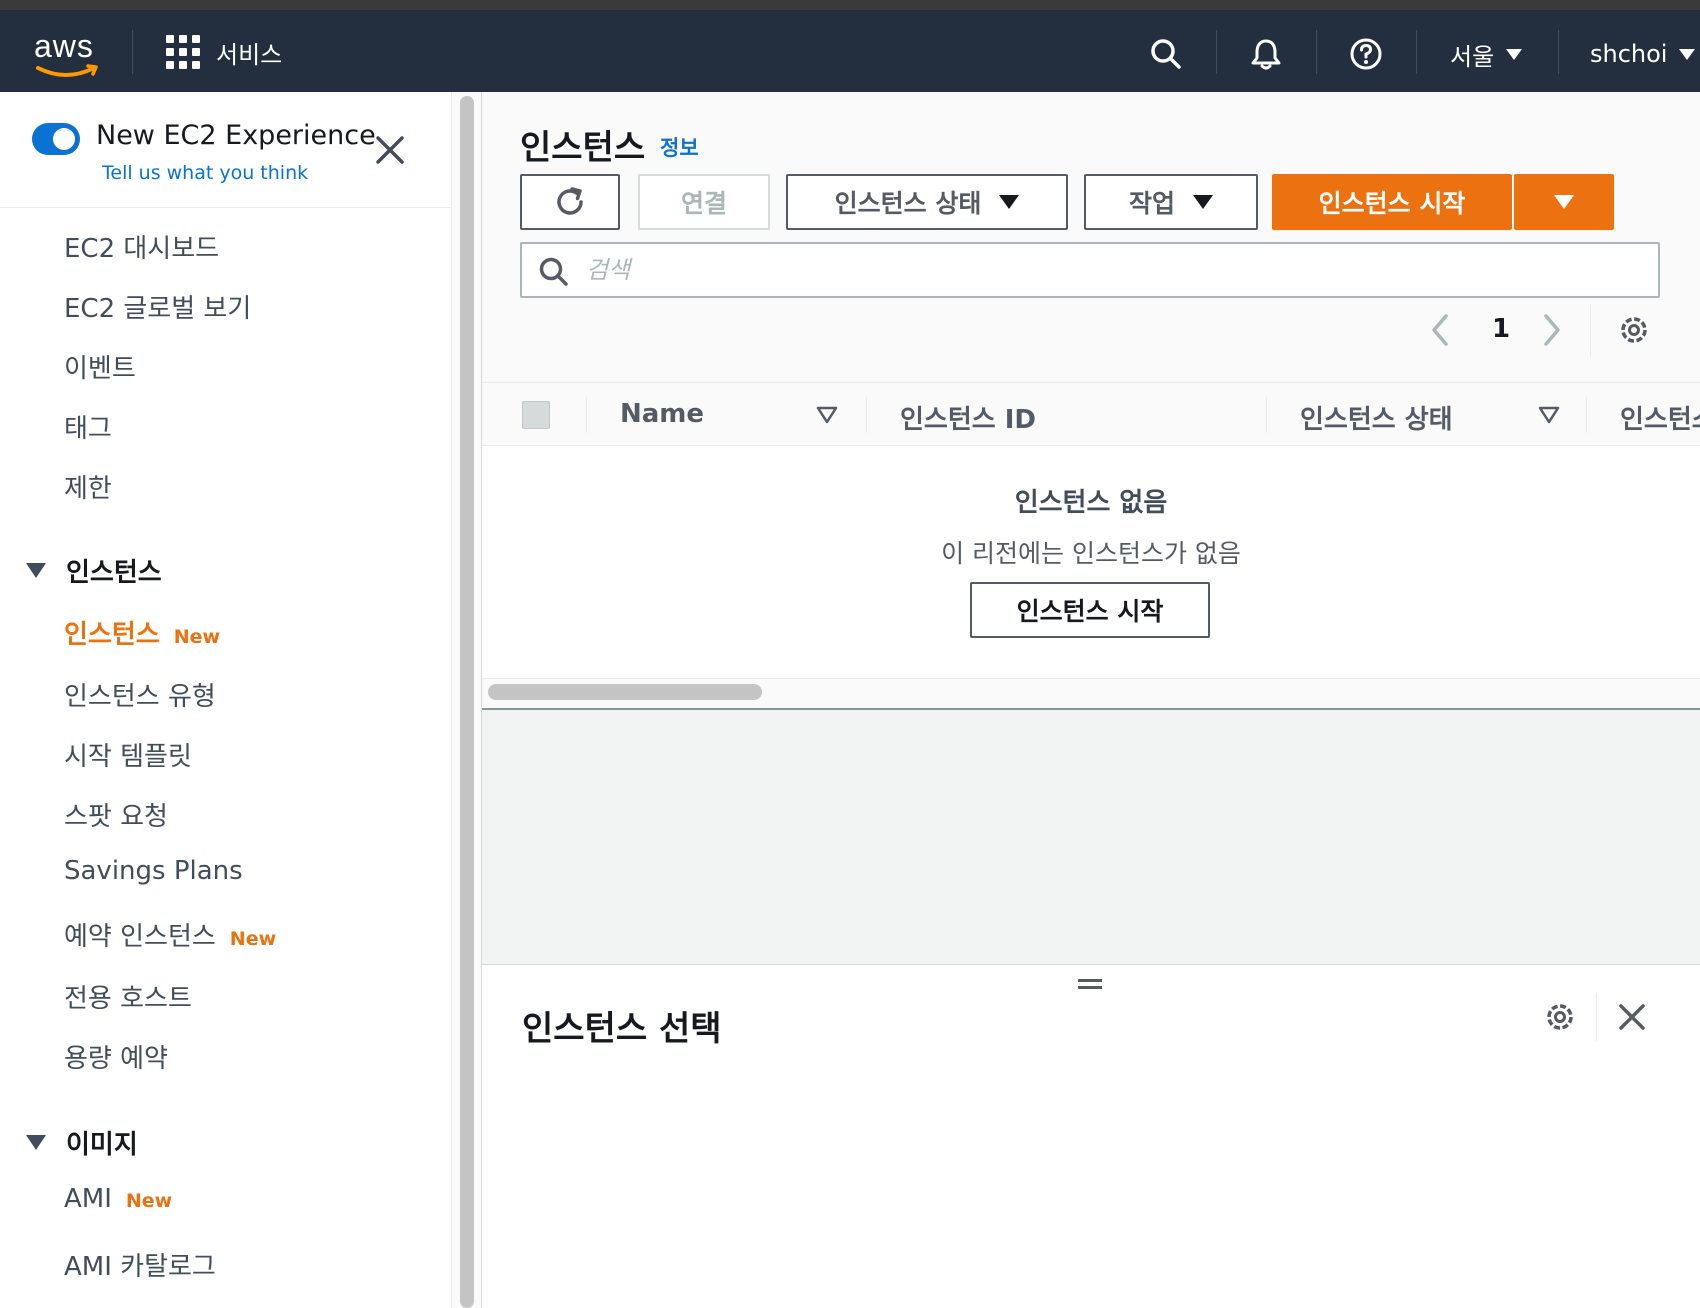 This screenshot has height=1308, width=1700. I want to click on column-header-instance-type: 인스턴스 유형, so click(1660, 417).